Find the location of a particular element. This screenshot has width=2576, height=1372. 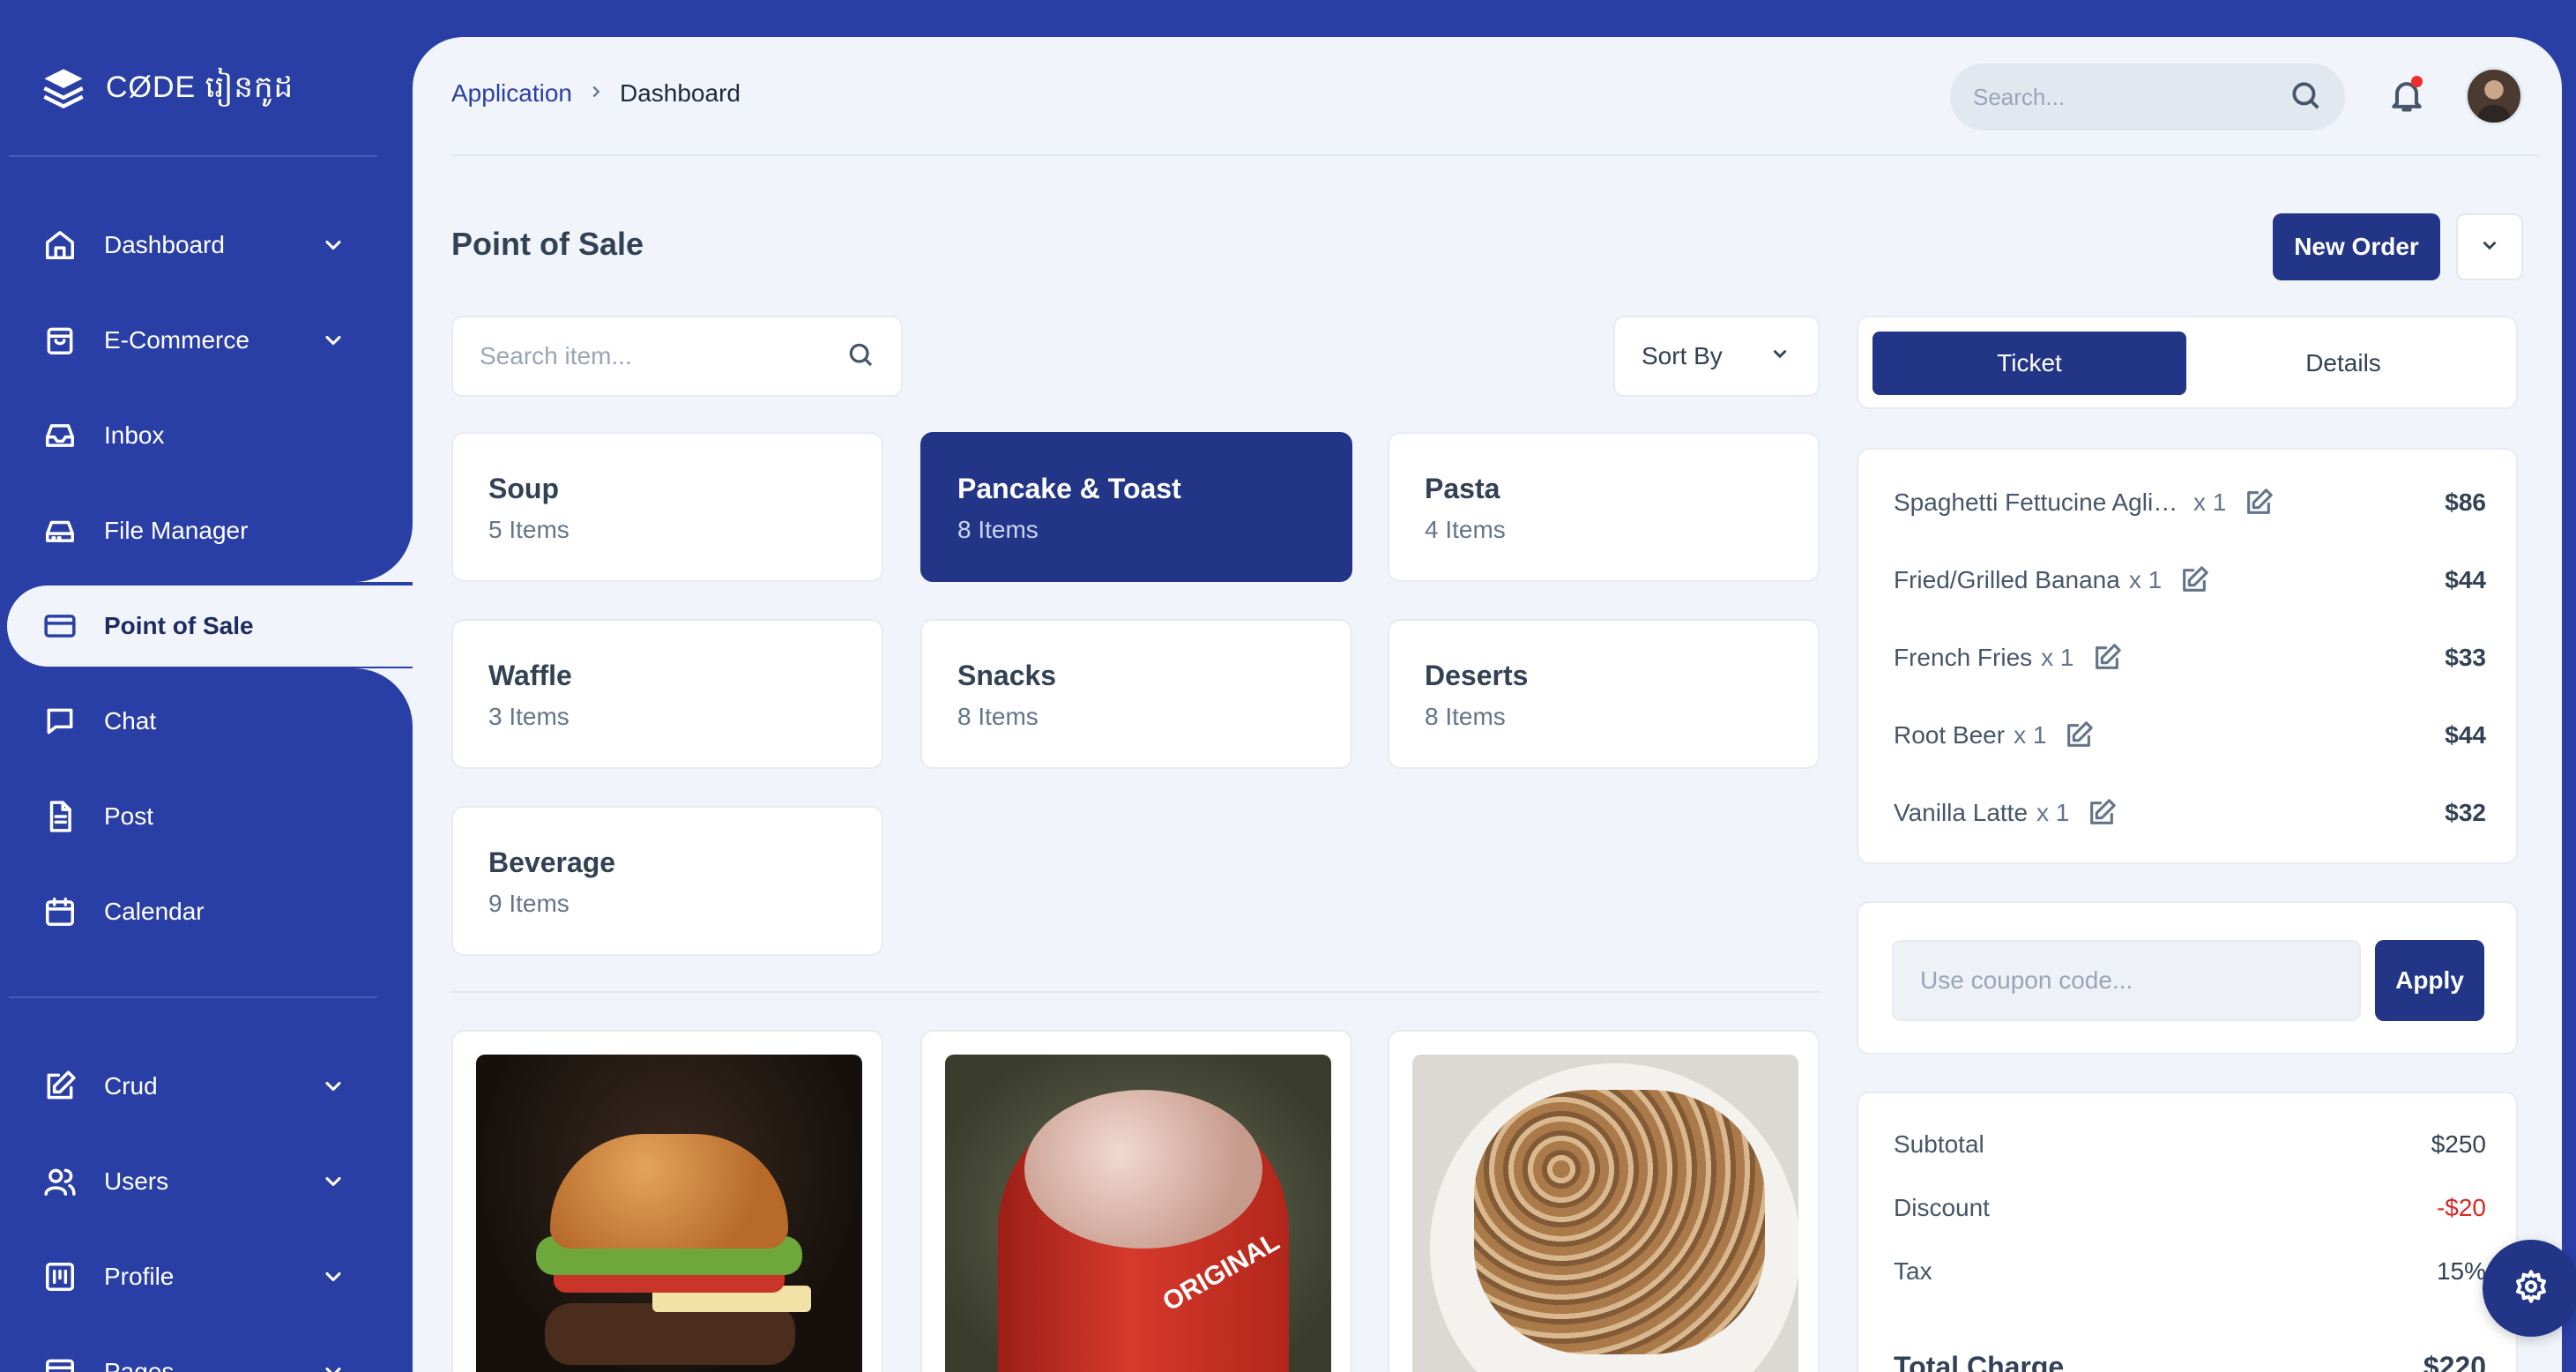

sidebar-item-inbox: Inbox is located at coordinates (210, 436).